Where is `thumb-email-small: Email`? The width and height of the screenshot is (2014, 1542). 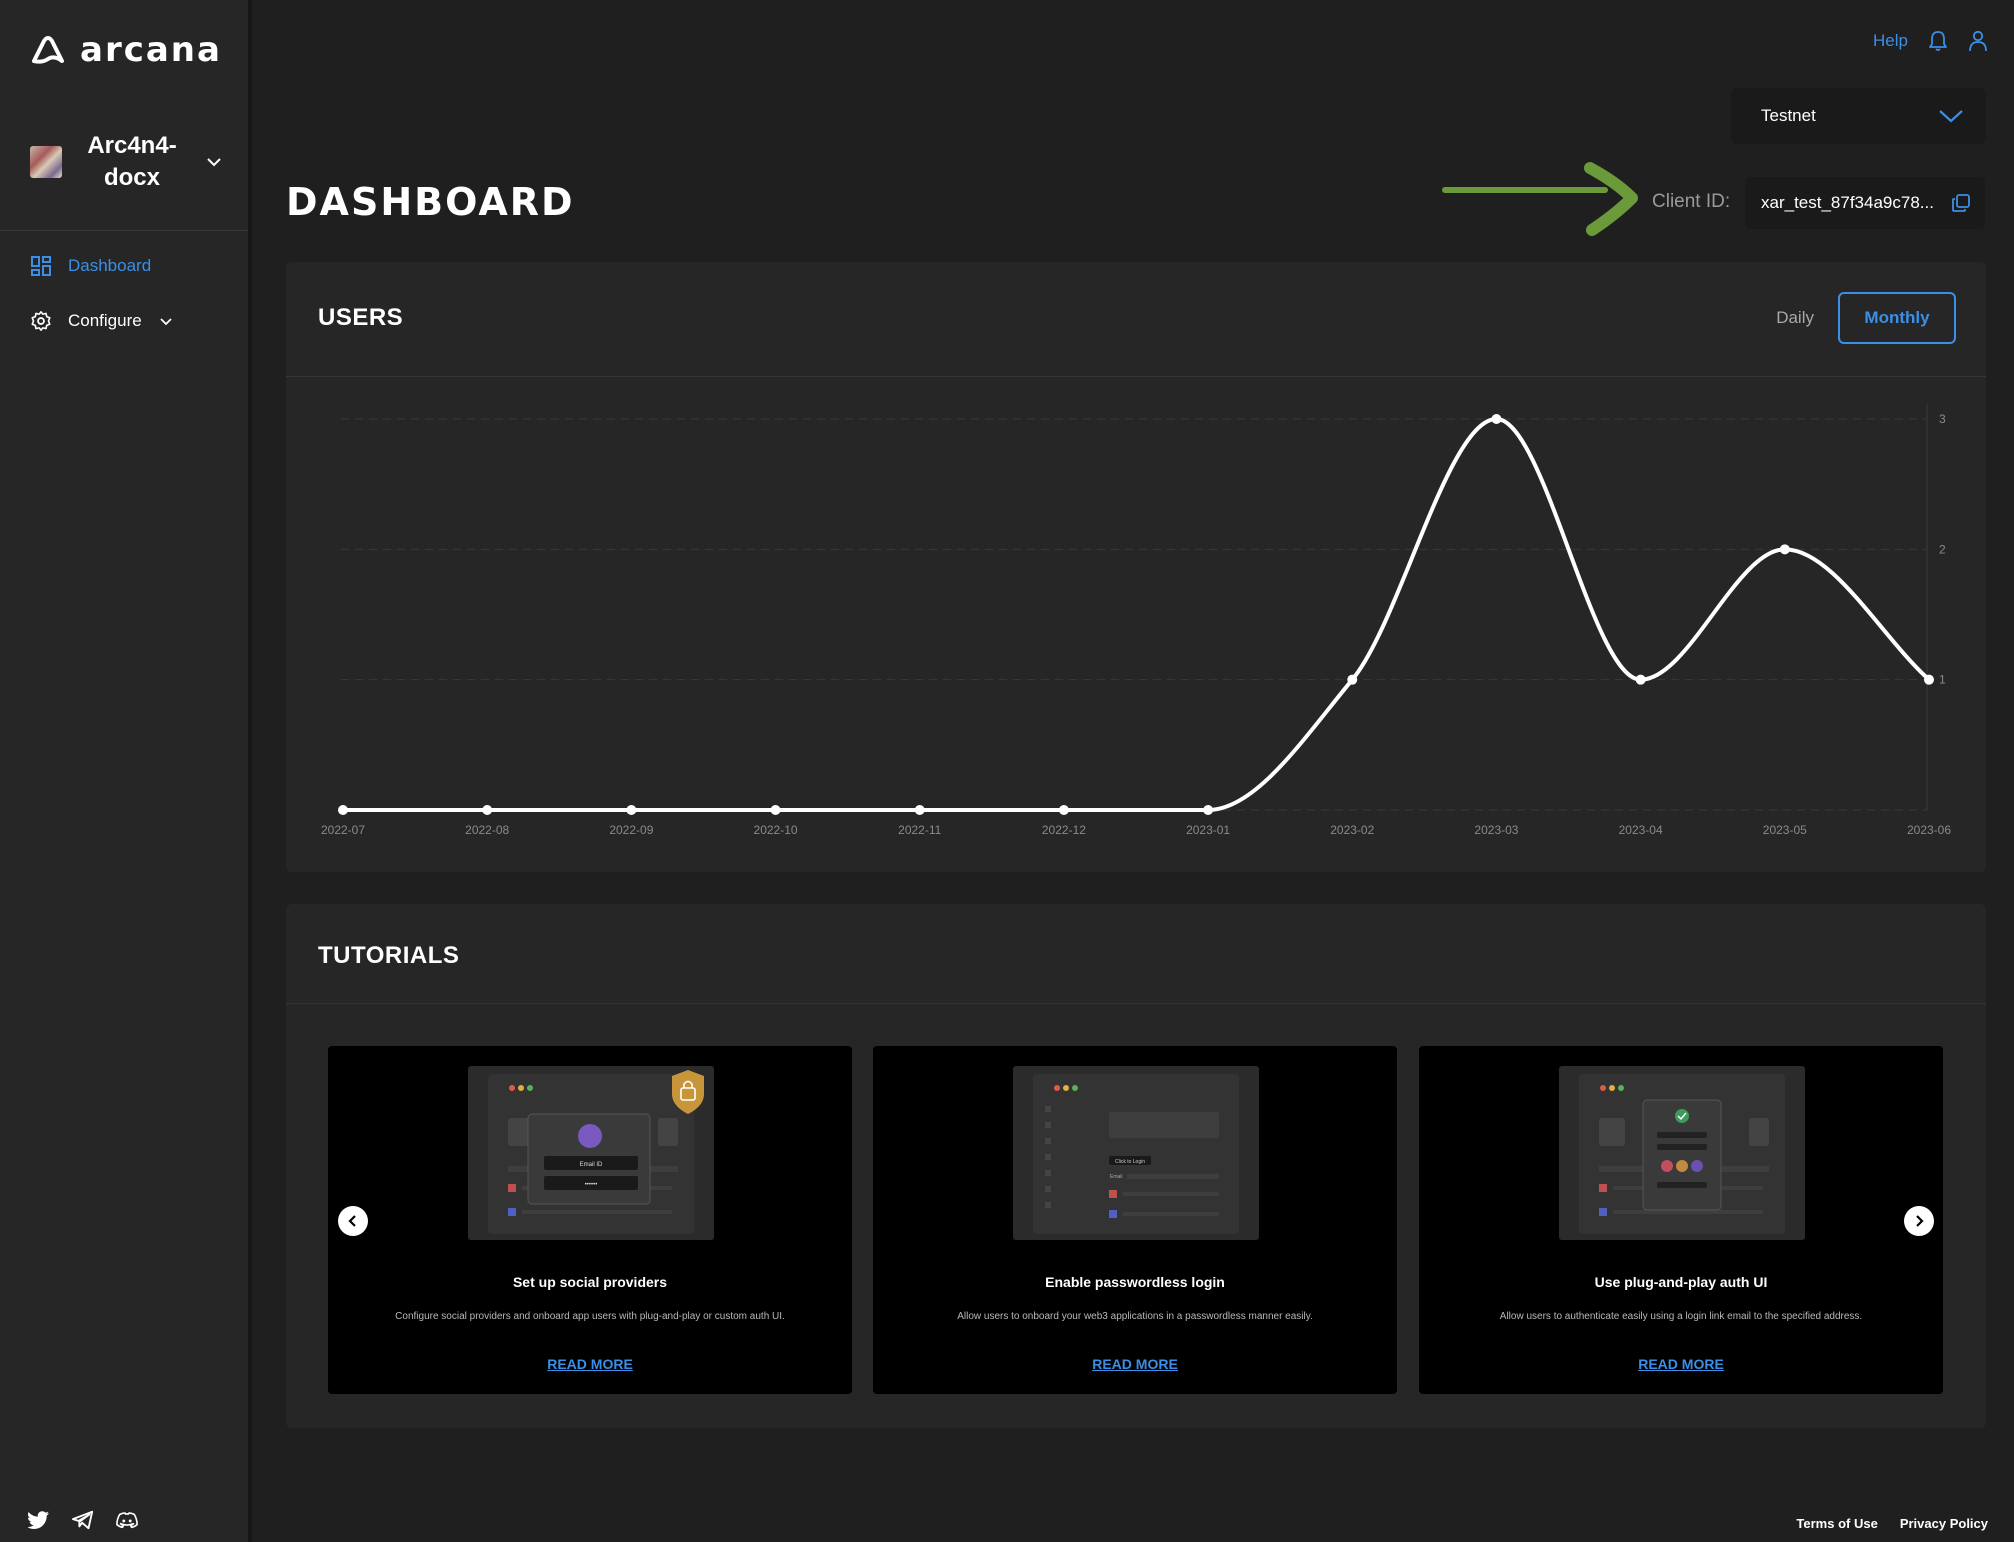
thumb-email-small: Email is located at coordinates (1116, 1177).